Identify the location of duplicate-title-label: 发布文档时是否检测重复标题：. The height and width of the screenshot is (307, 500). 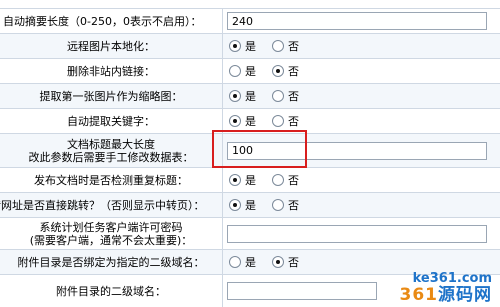
(111, 180).